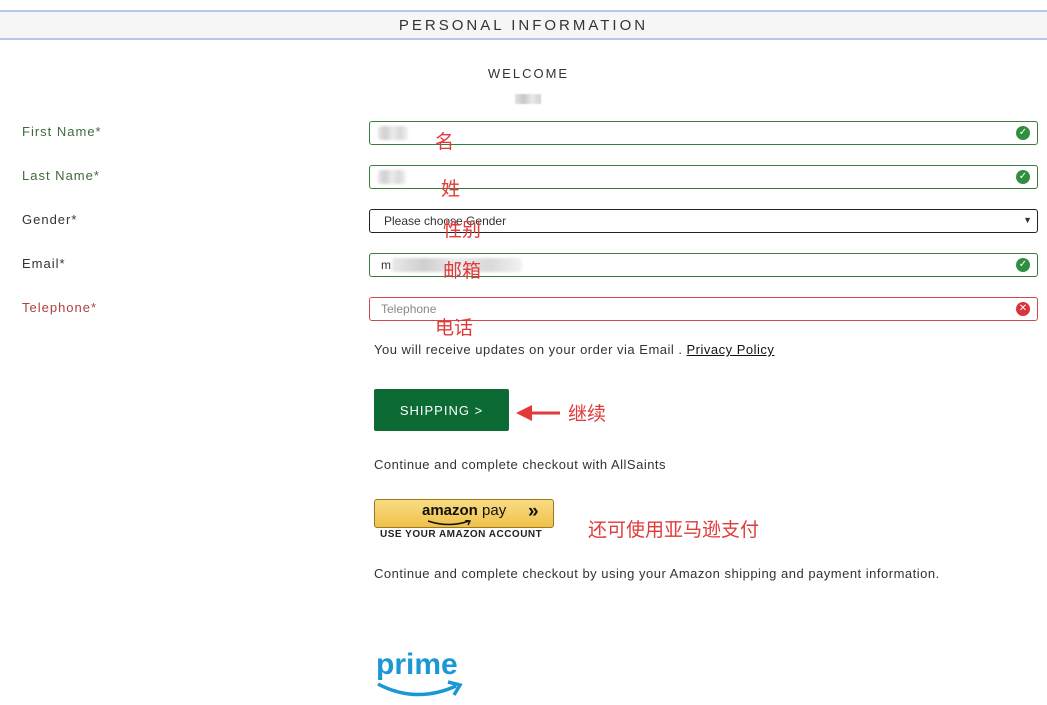  I want to click on amazon-pay-button: amazon pay » USE YOUR AMAZON ACCOUNT, so click(464, 520).